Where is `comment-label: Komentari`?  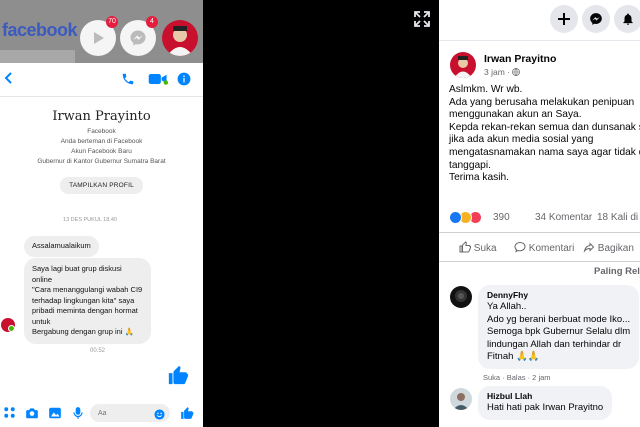
comment-label: Komentari is located at coordinates (551, 248).